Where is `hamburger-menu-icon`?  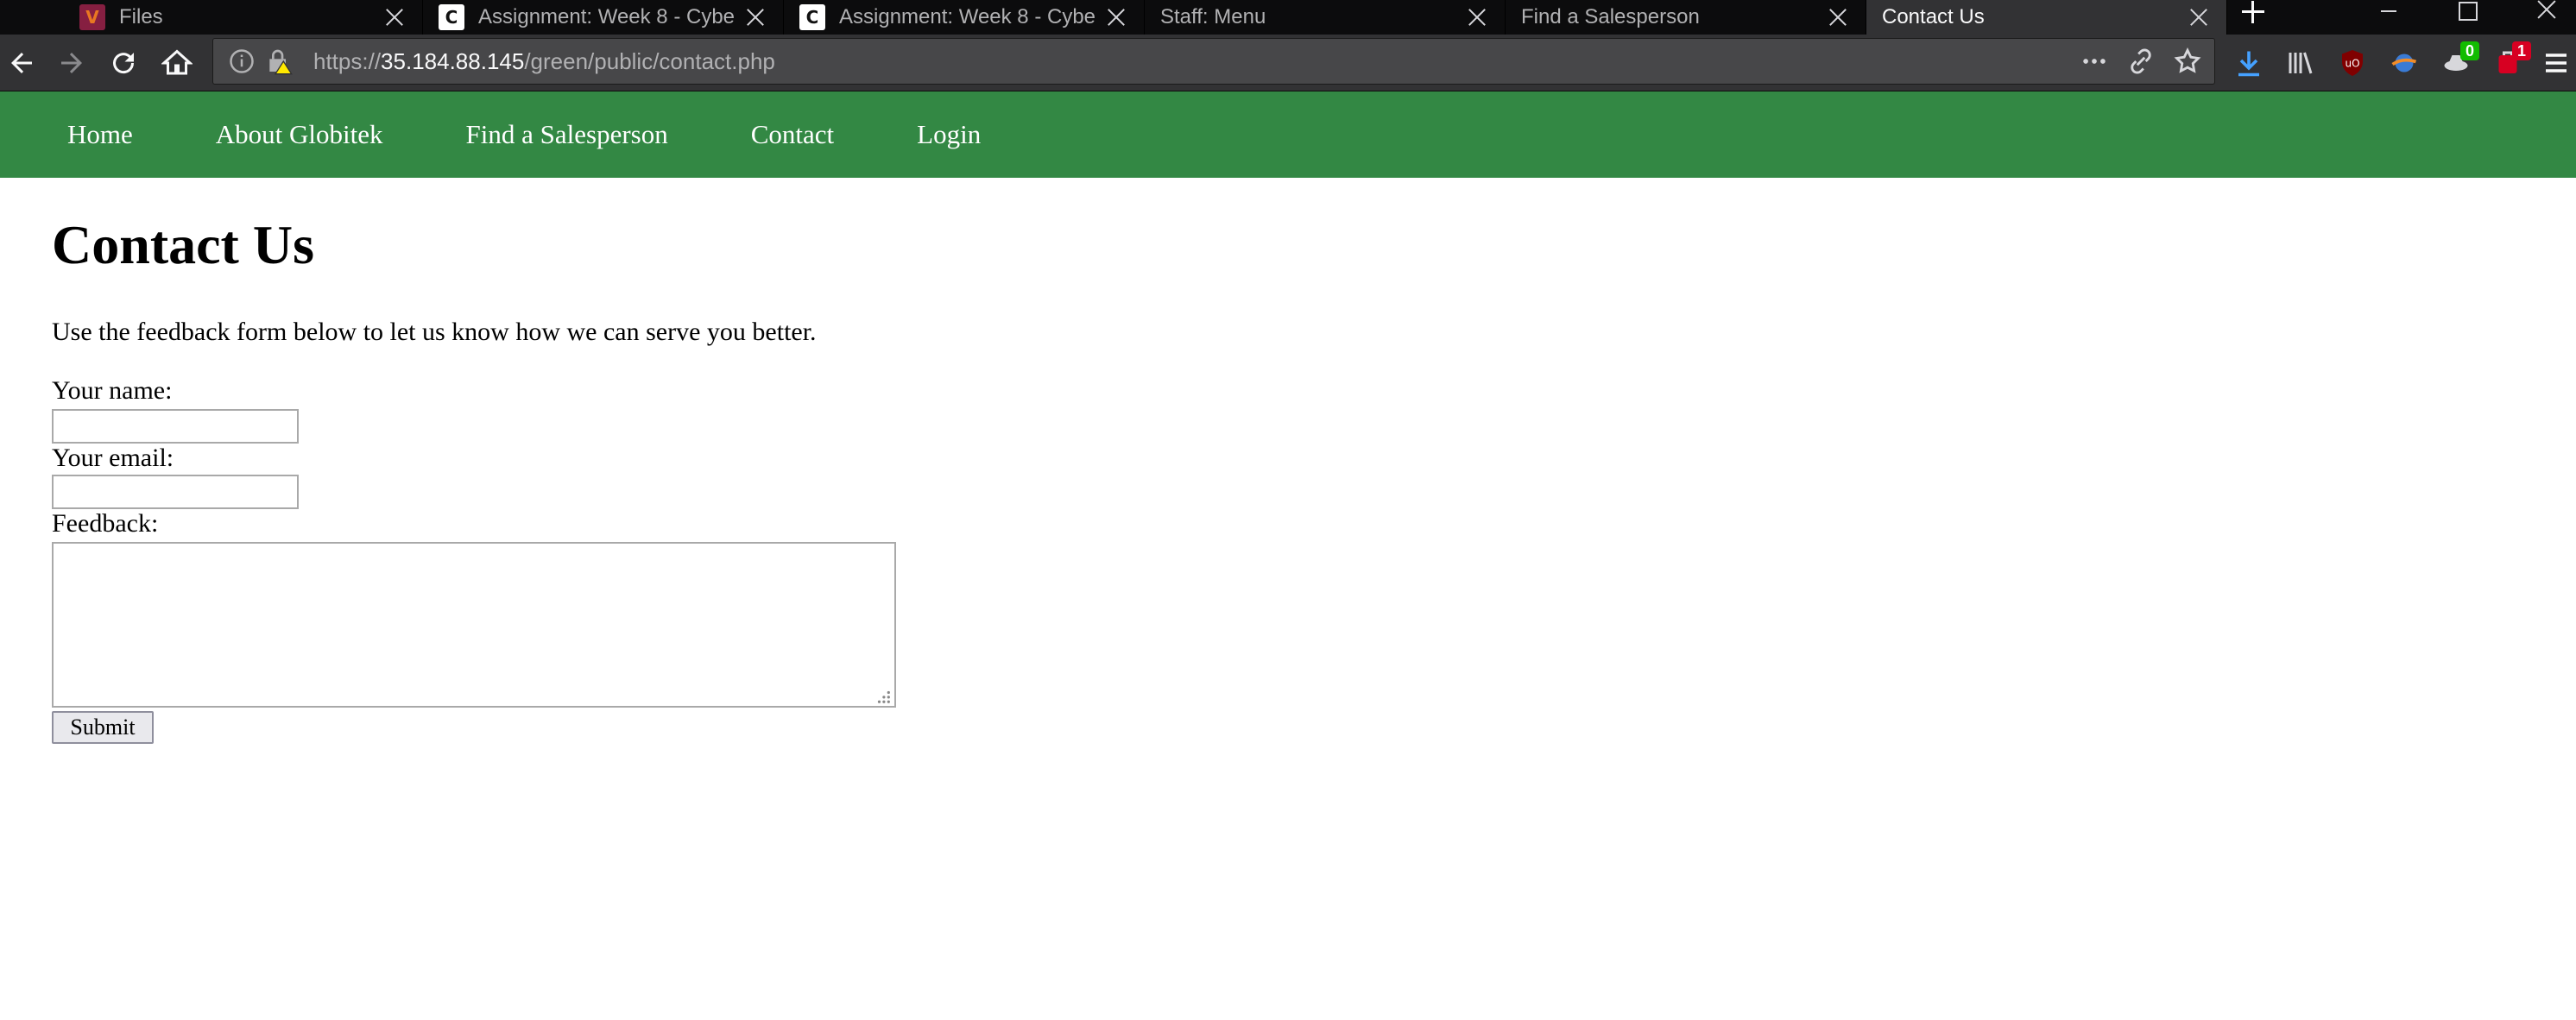
hamburger-menu-icon is located at coordinates (2556, 63).